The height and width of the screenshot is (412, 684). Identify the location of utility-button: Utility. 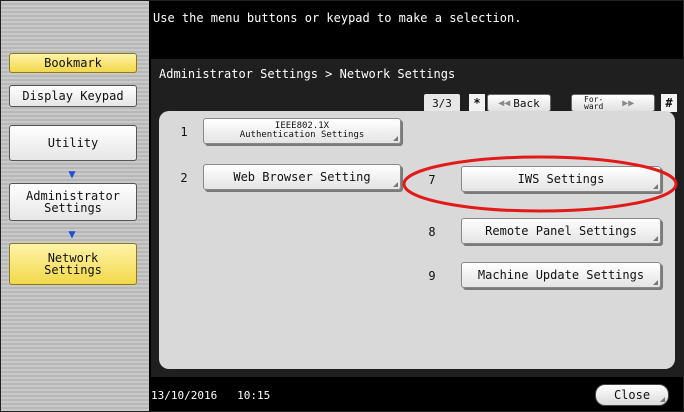
(73, 143).